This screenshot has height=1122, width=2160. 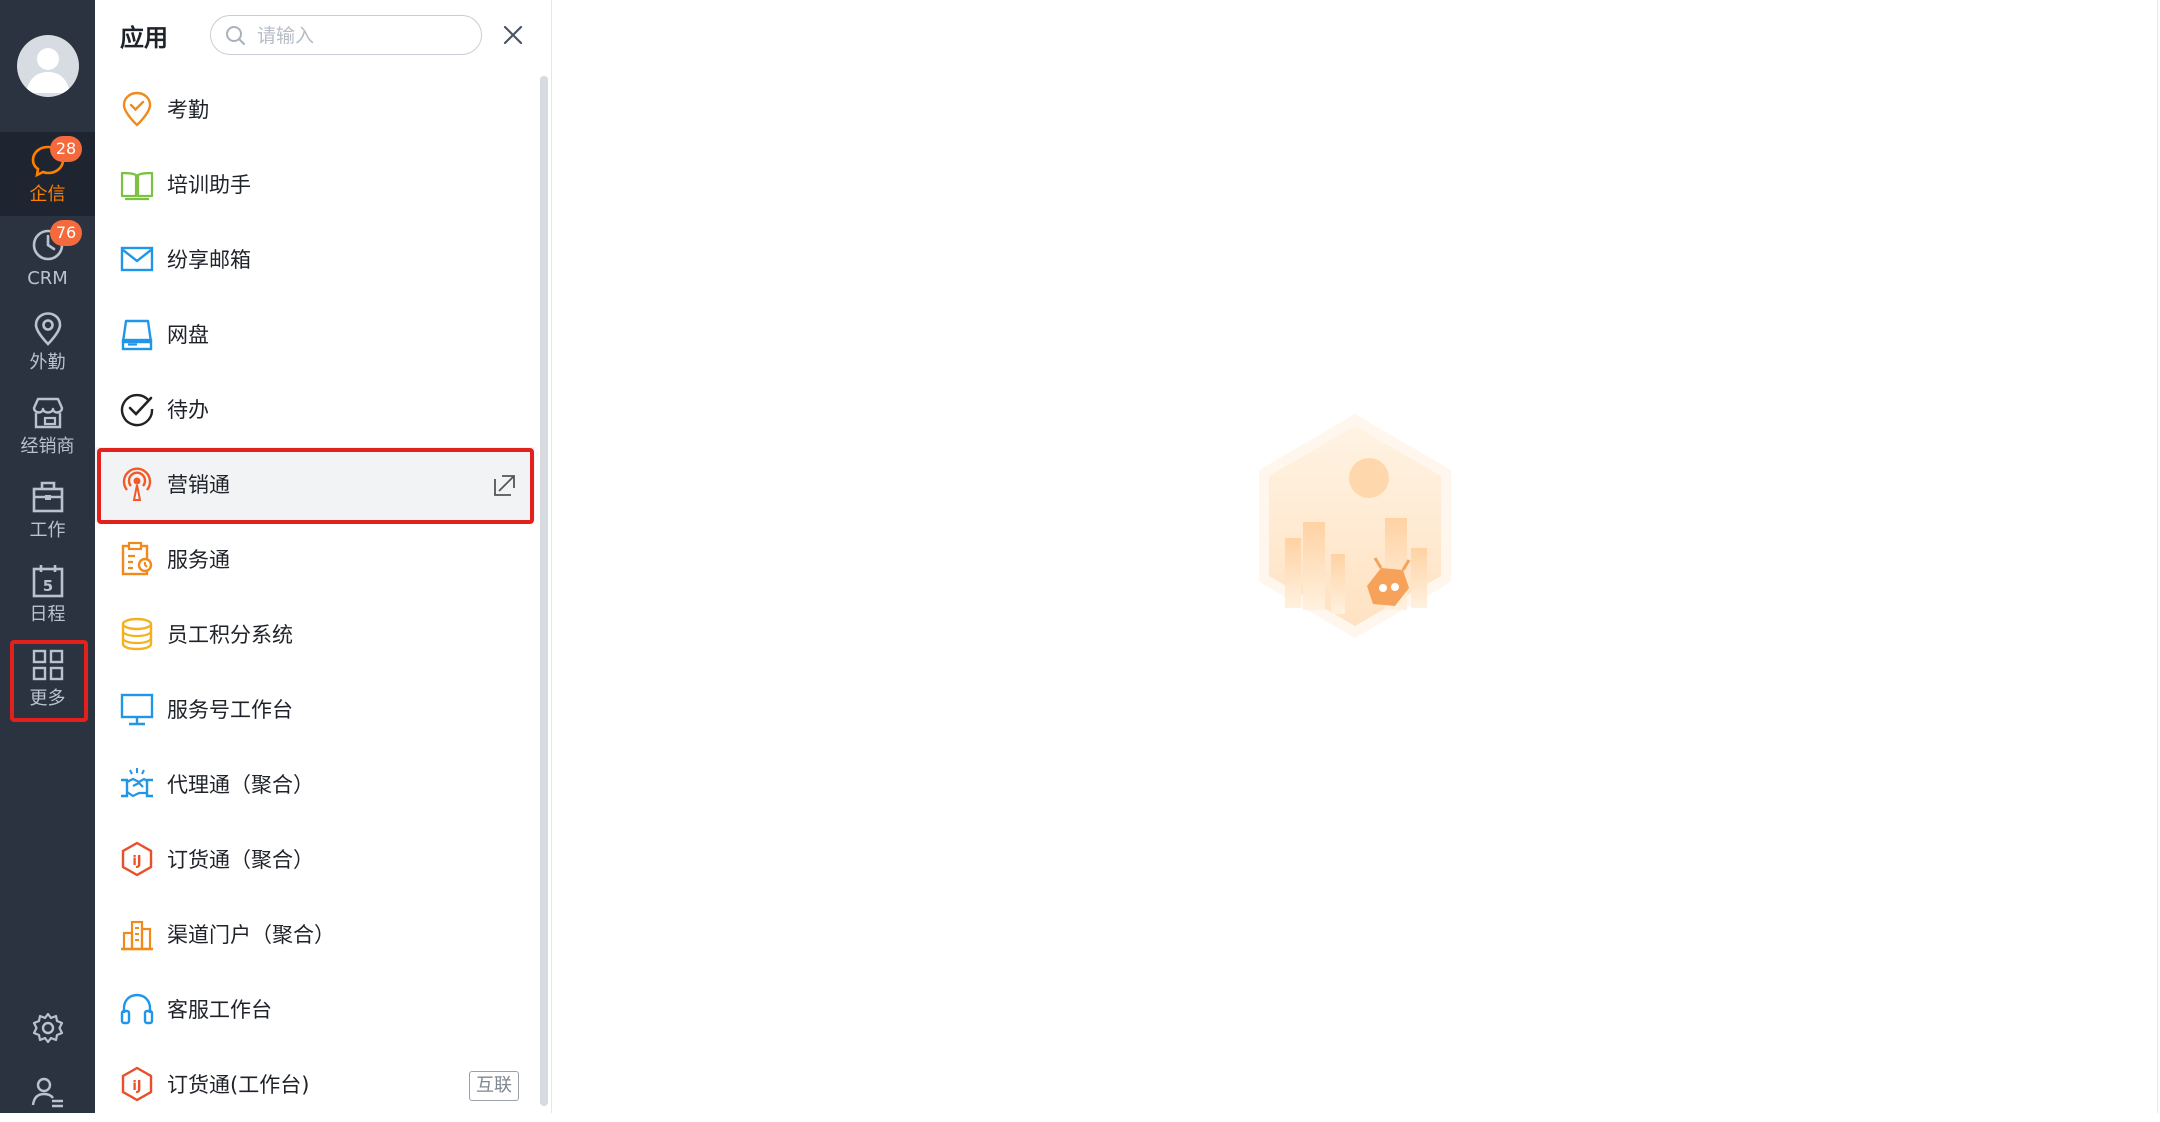 I want to click on interconnect-tag: 互联, so click(x=494, y=1086).